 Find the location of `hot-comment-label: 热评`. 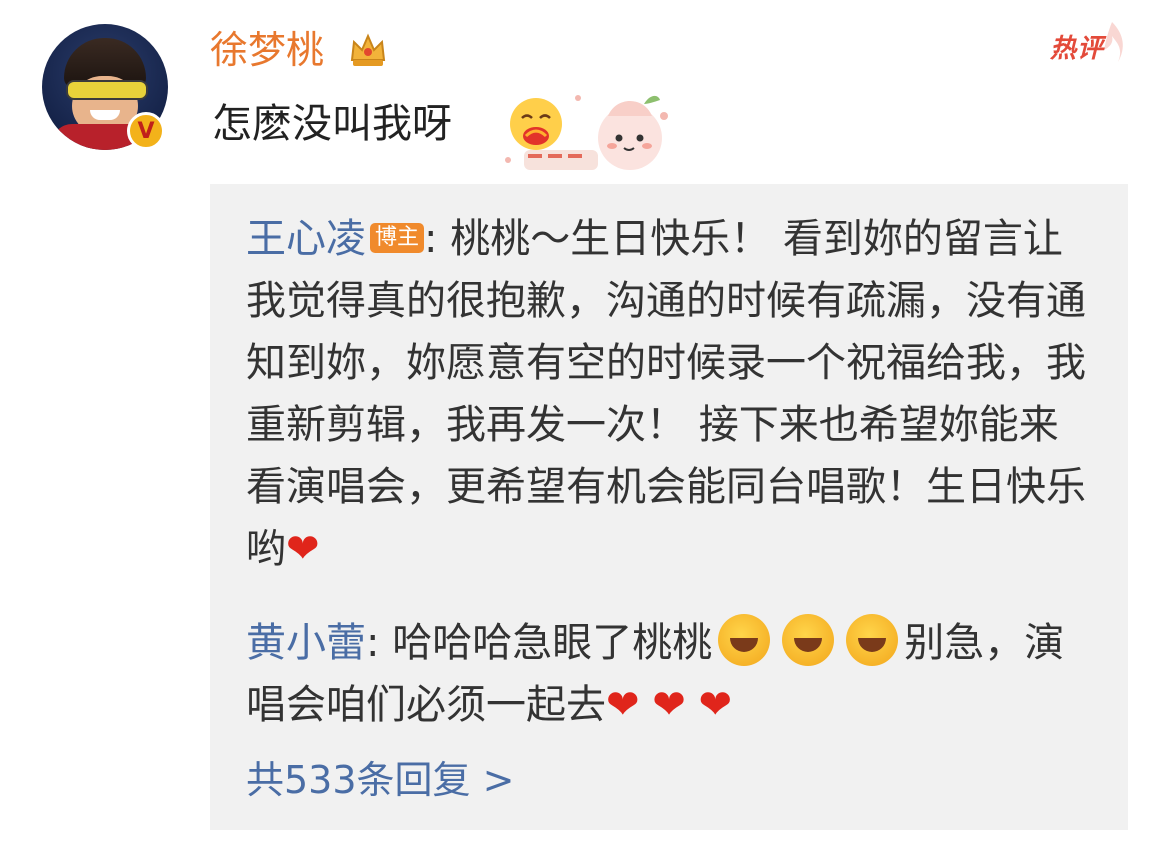

hot-comment-label: 热评 is located at coordinates (1077, 49).